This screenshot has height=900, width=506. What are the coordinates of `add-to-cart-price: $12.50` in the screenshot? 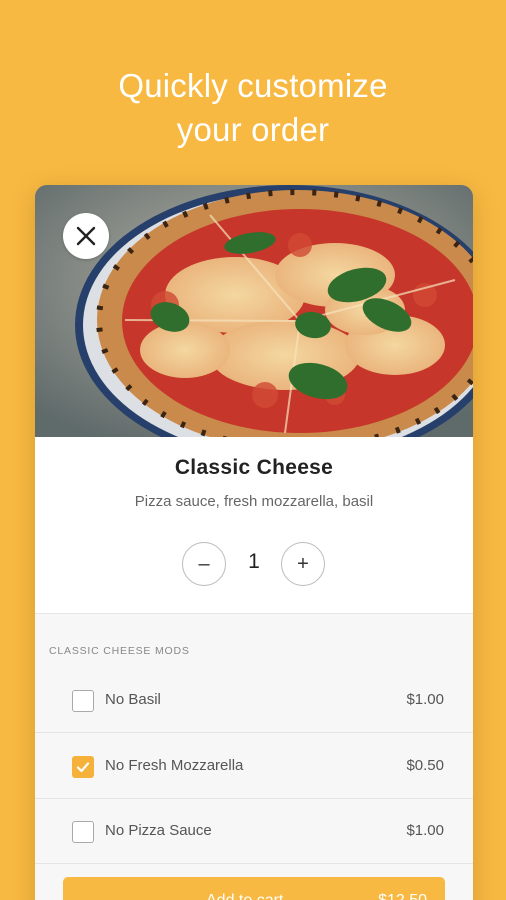 It's located at (402, 896).